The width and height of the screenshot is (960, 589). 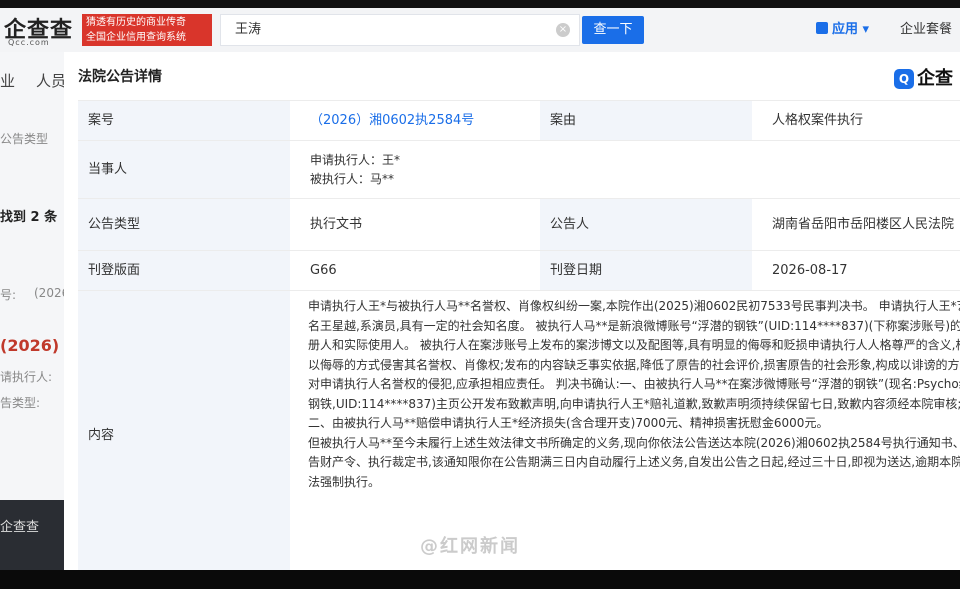 I want to click on announcer-value: 湖南省岳阳市岳阳楼区人民法院, so click(x=863, y=224).